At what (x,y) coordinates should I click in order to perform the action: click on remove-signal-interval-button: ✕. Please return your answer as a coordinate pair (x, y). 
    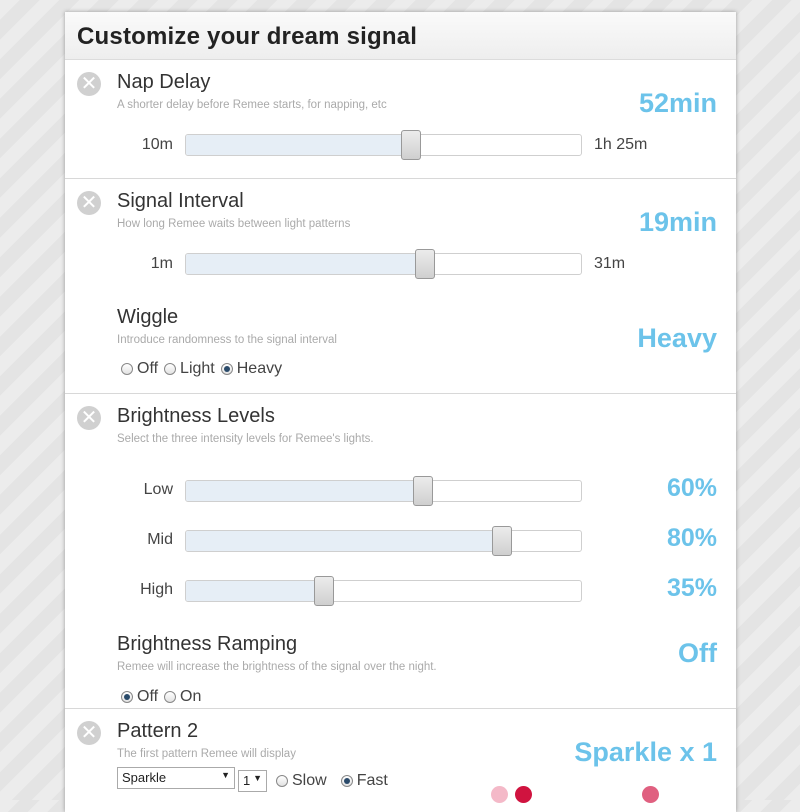
    Looking at the image, I should click on (89, 203).